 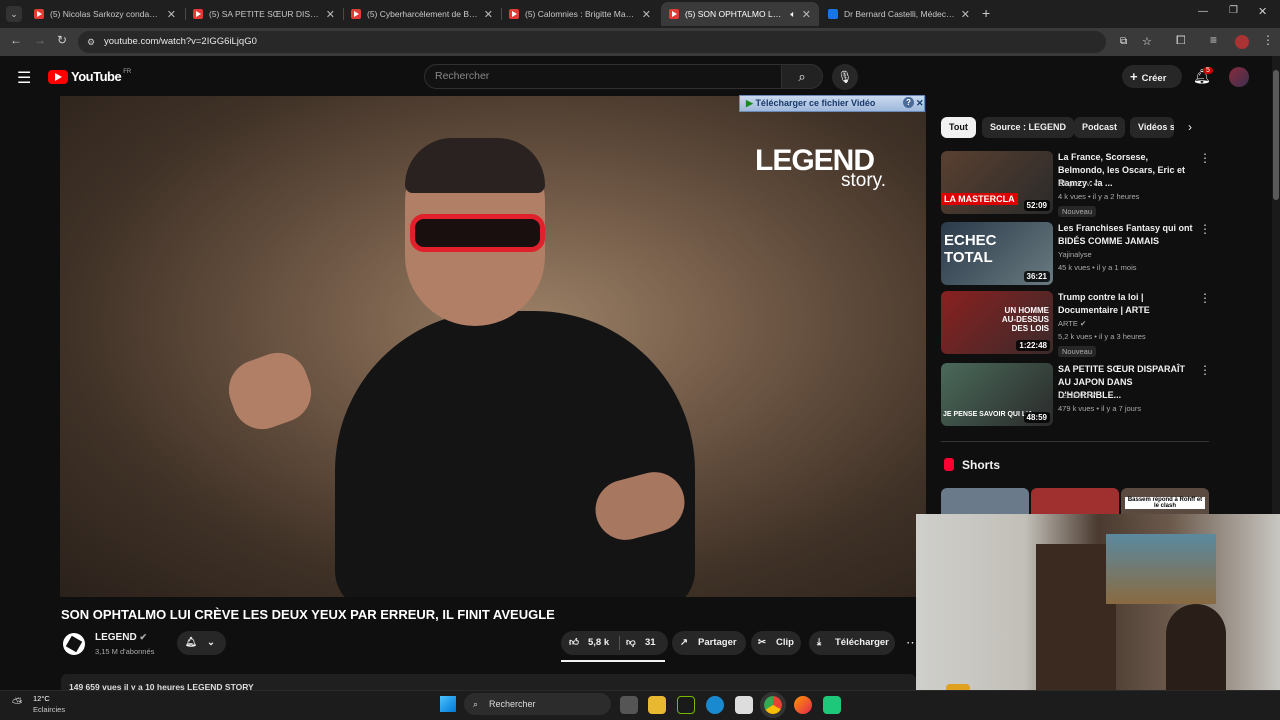 I want to click on account-avatar, so click(x=1239, y=77).